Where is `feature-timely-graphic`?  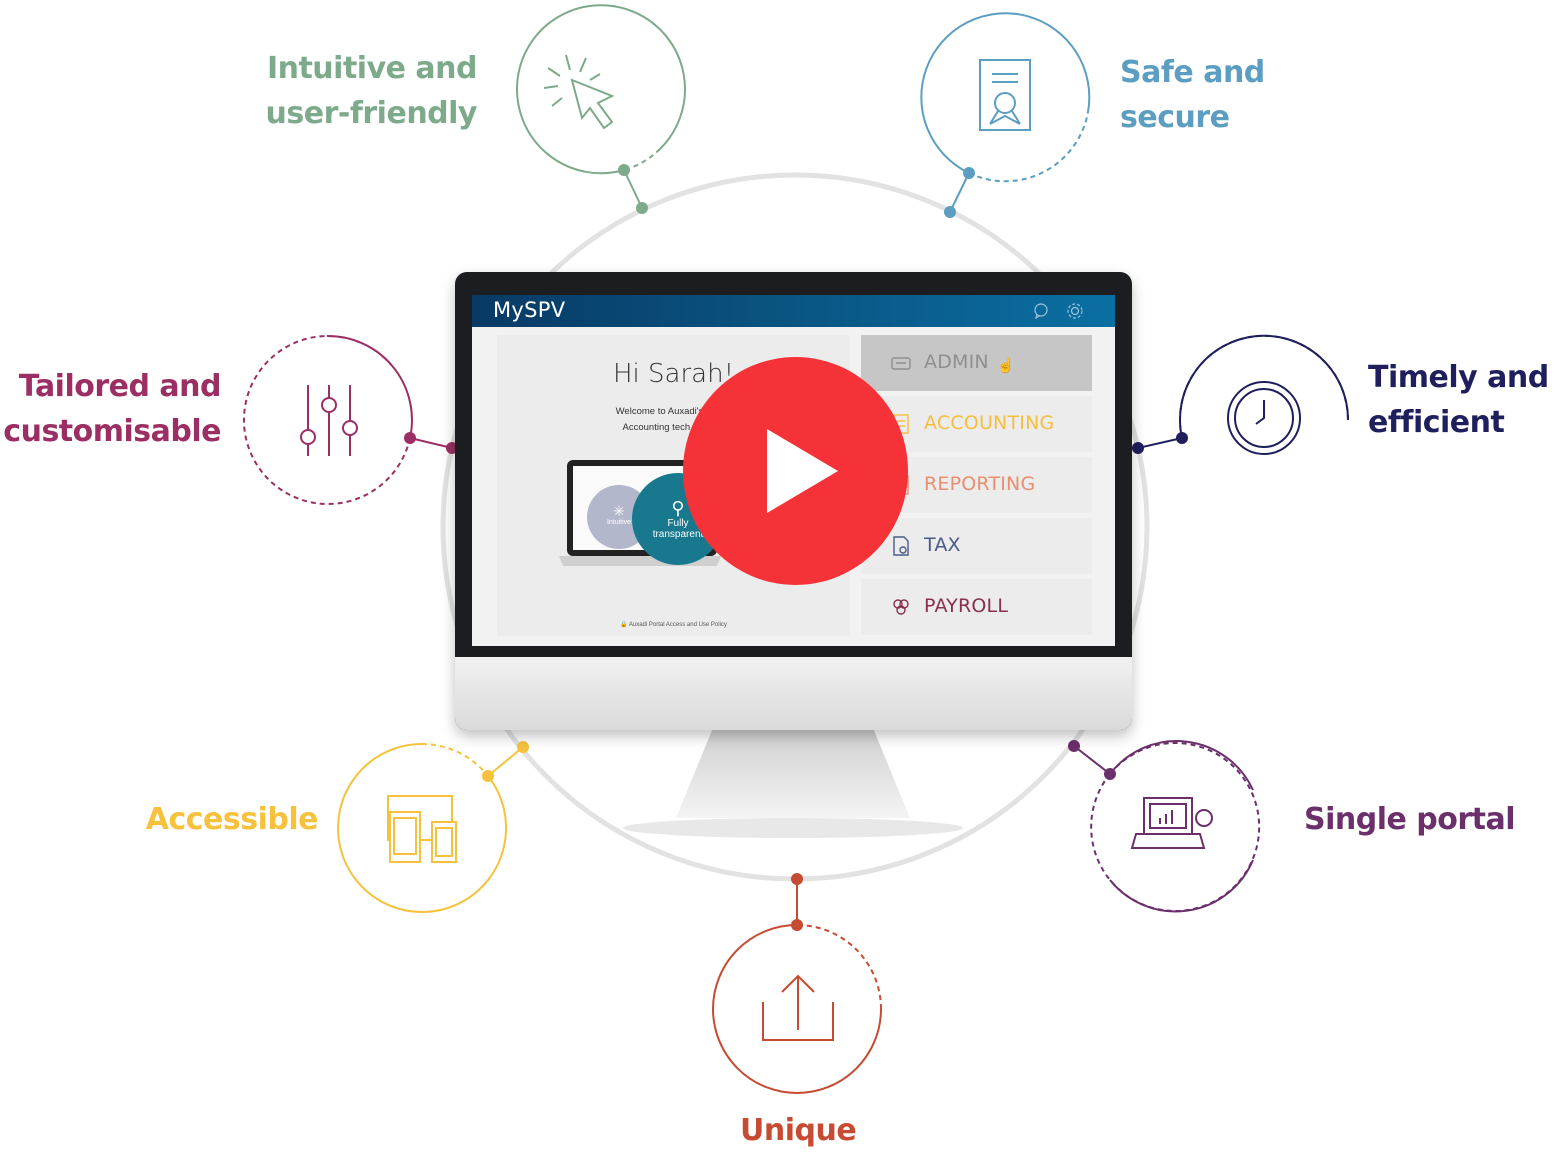
feature-timely-graphic is located at coordinates (1241, 394).